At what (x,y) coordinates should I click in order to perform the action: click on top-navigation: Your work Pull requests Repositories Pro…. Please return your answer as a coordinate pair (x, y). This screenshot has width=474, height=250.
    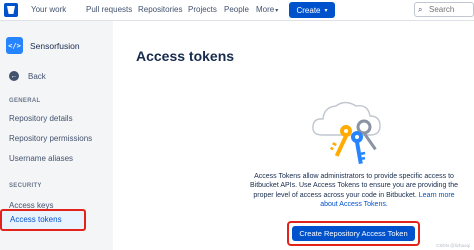
    Looking at the image, I should click on (237, 10).